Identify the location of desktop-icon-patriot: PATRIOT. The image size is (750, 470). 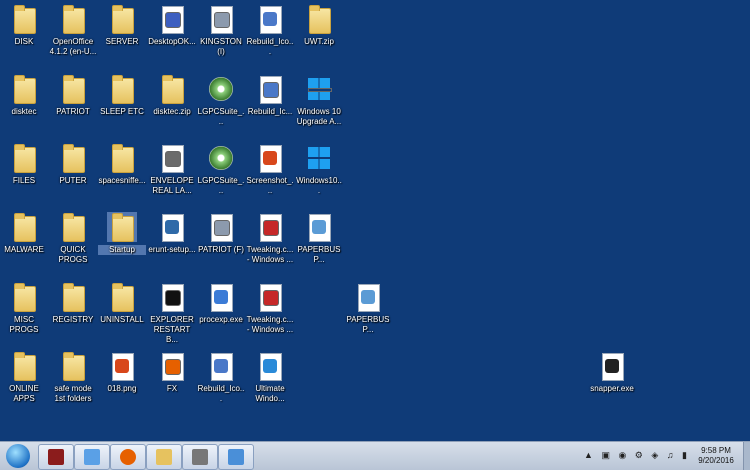
(73, 95).